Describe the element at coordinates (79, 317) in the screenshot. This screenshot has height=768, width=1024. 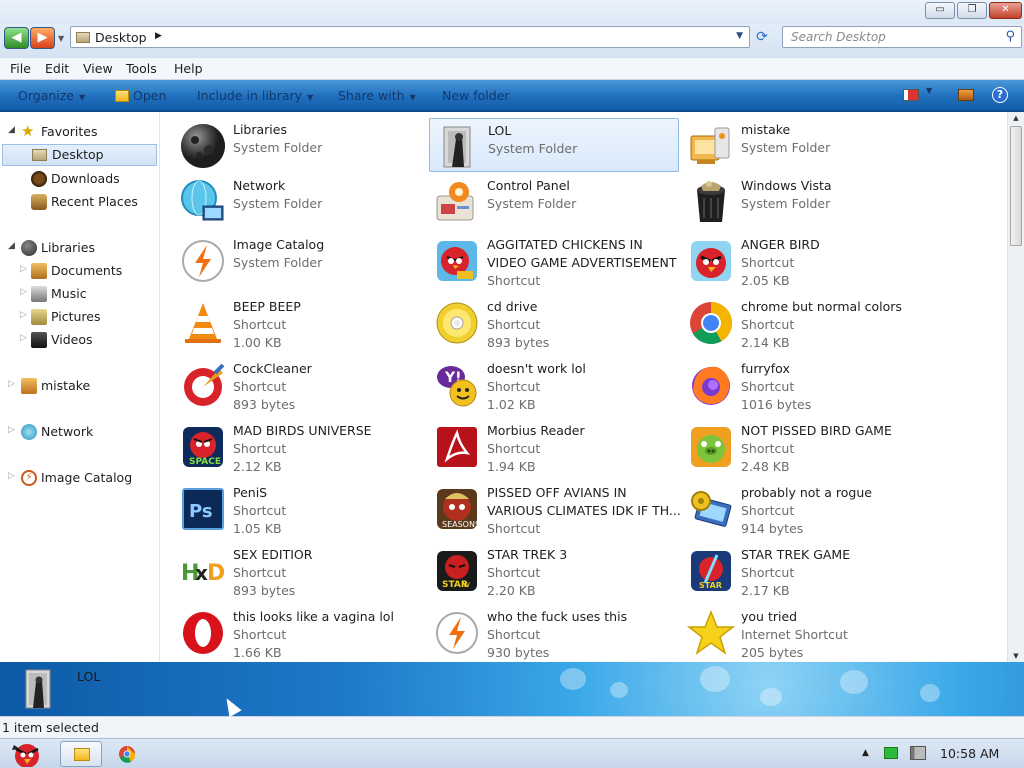
I see `sidebar-item-pictures: ▷ Pictures` at that location.